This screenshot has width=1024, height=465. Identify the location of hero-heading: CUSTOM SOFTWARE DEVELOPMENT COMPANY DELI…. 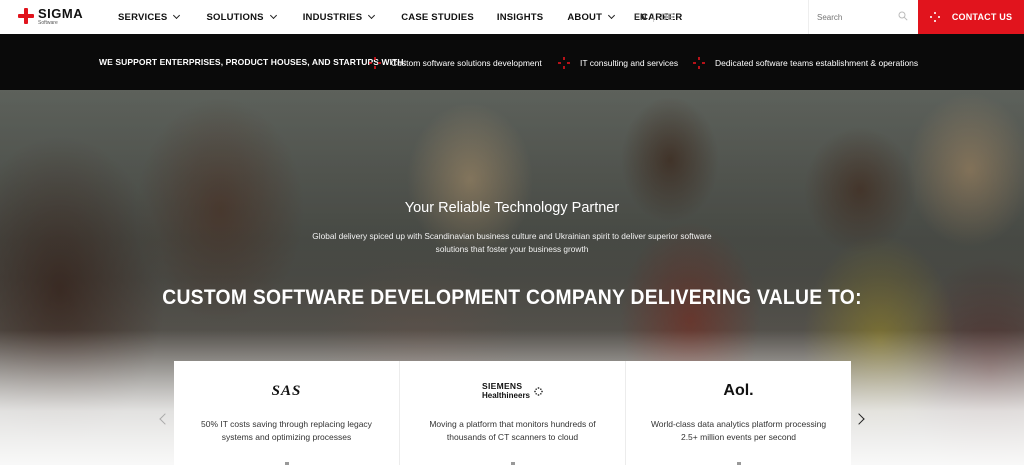
(512, 297).